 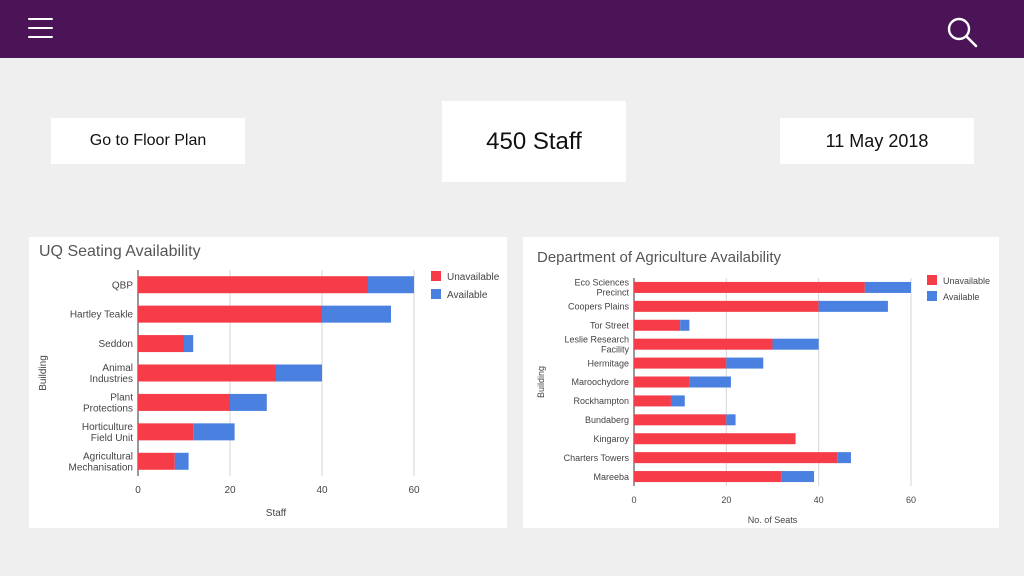 I want to click on category-label: Tor Street, so click(x=610, y=325).